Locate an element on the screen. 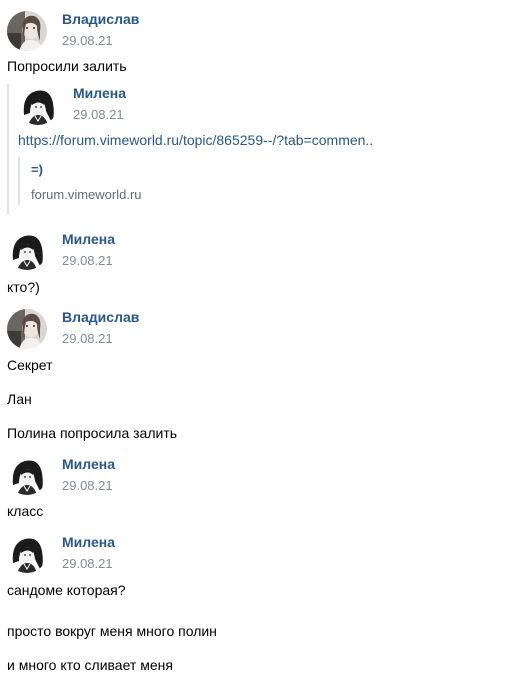 This screenshot has height=679, width=531. forwarded-quote-bar is located at coordinates (8, 149).